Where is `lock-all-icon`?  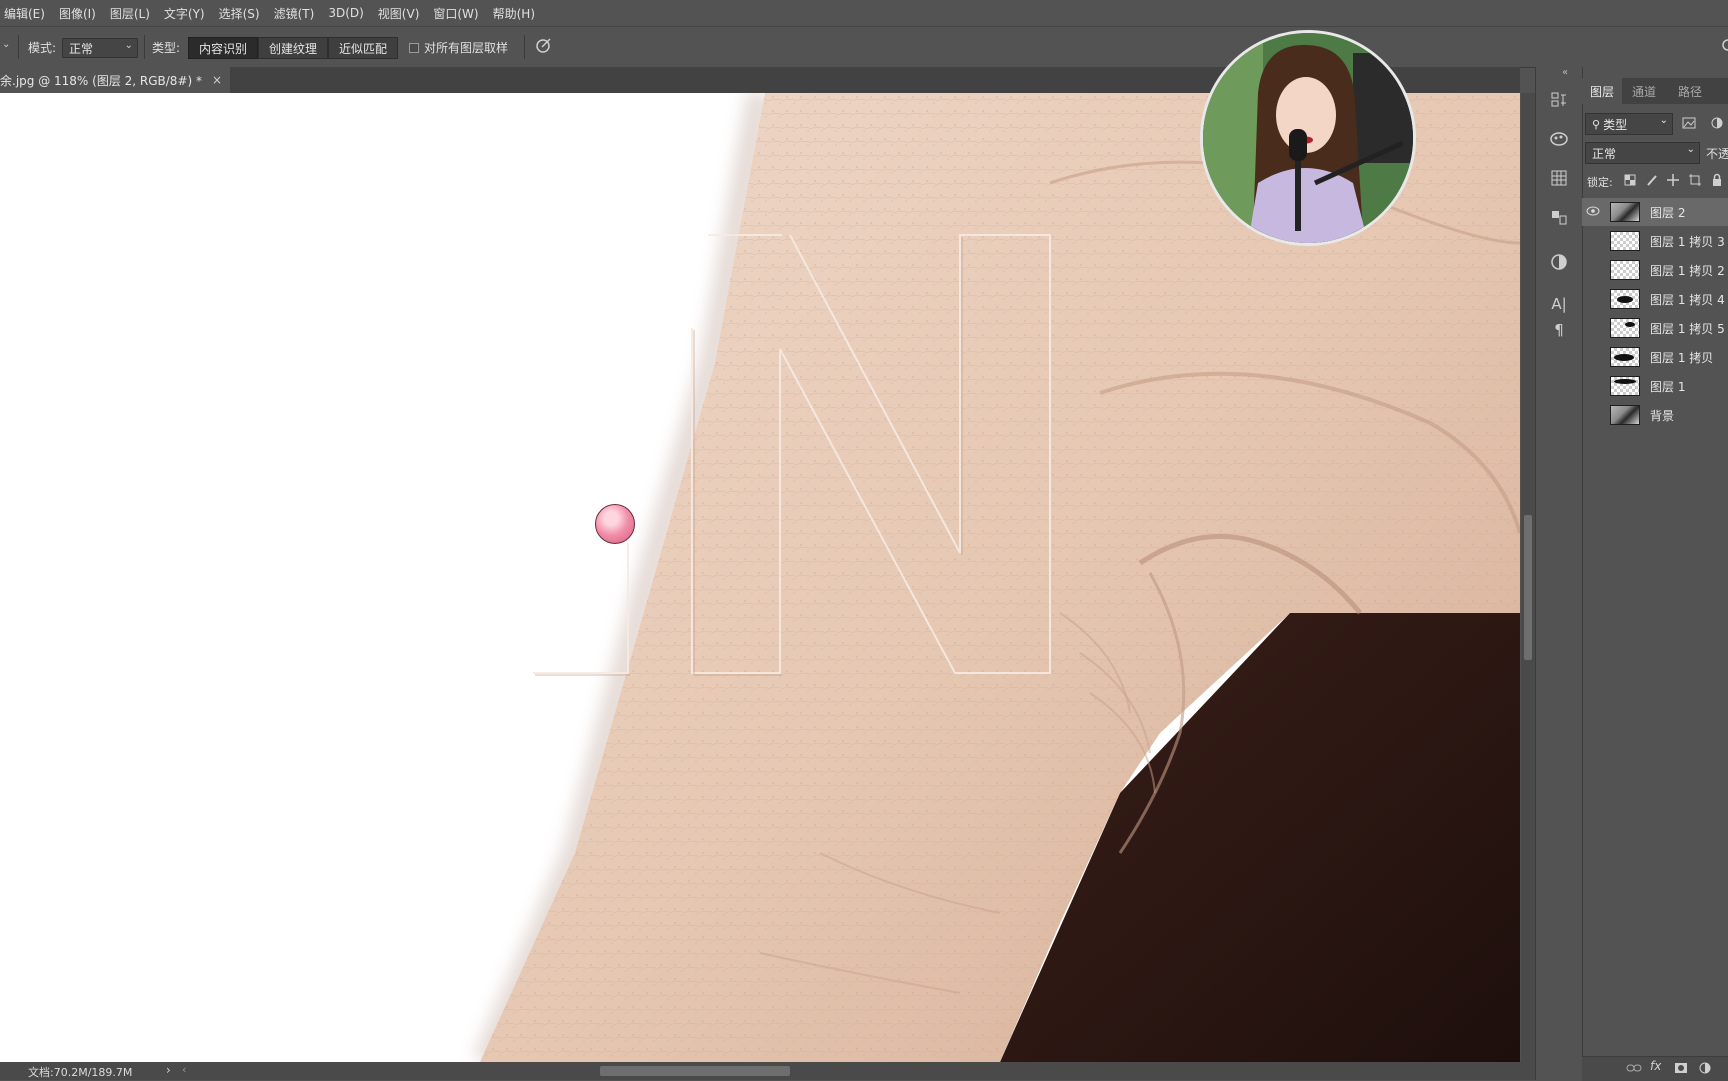 lock-all-icon is located at coordinates (1717, 180).